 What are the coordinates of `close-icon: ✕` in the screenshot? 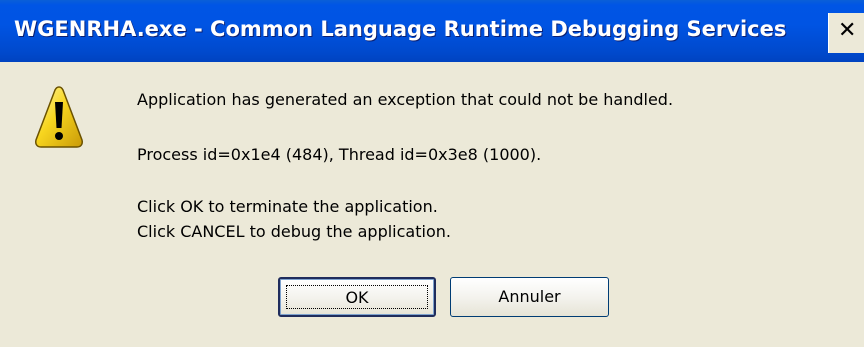 It's located at (847, 30).